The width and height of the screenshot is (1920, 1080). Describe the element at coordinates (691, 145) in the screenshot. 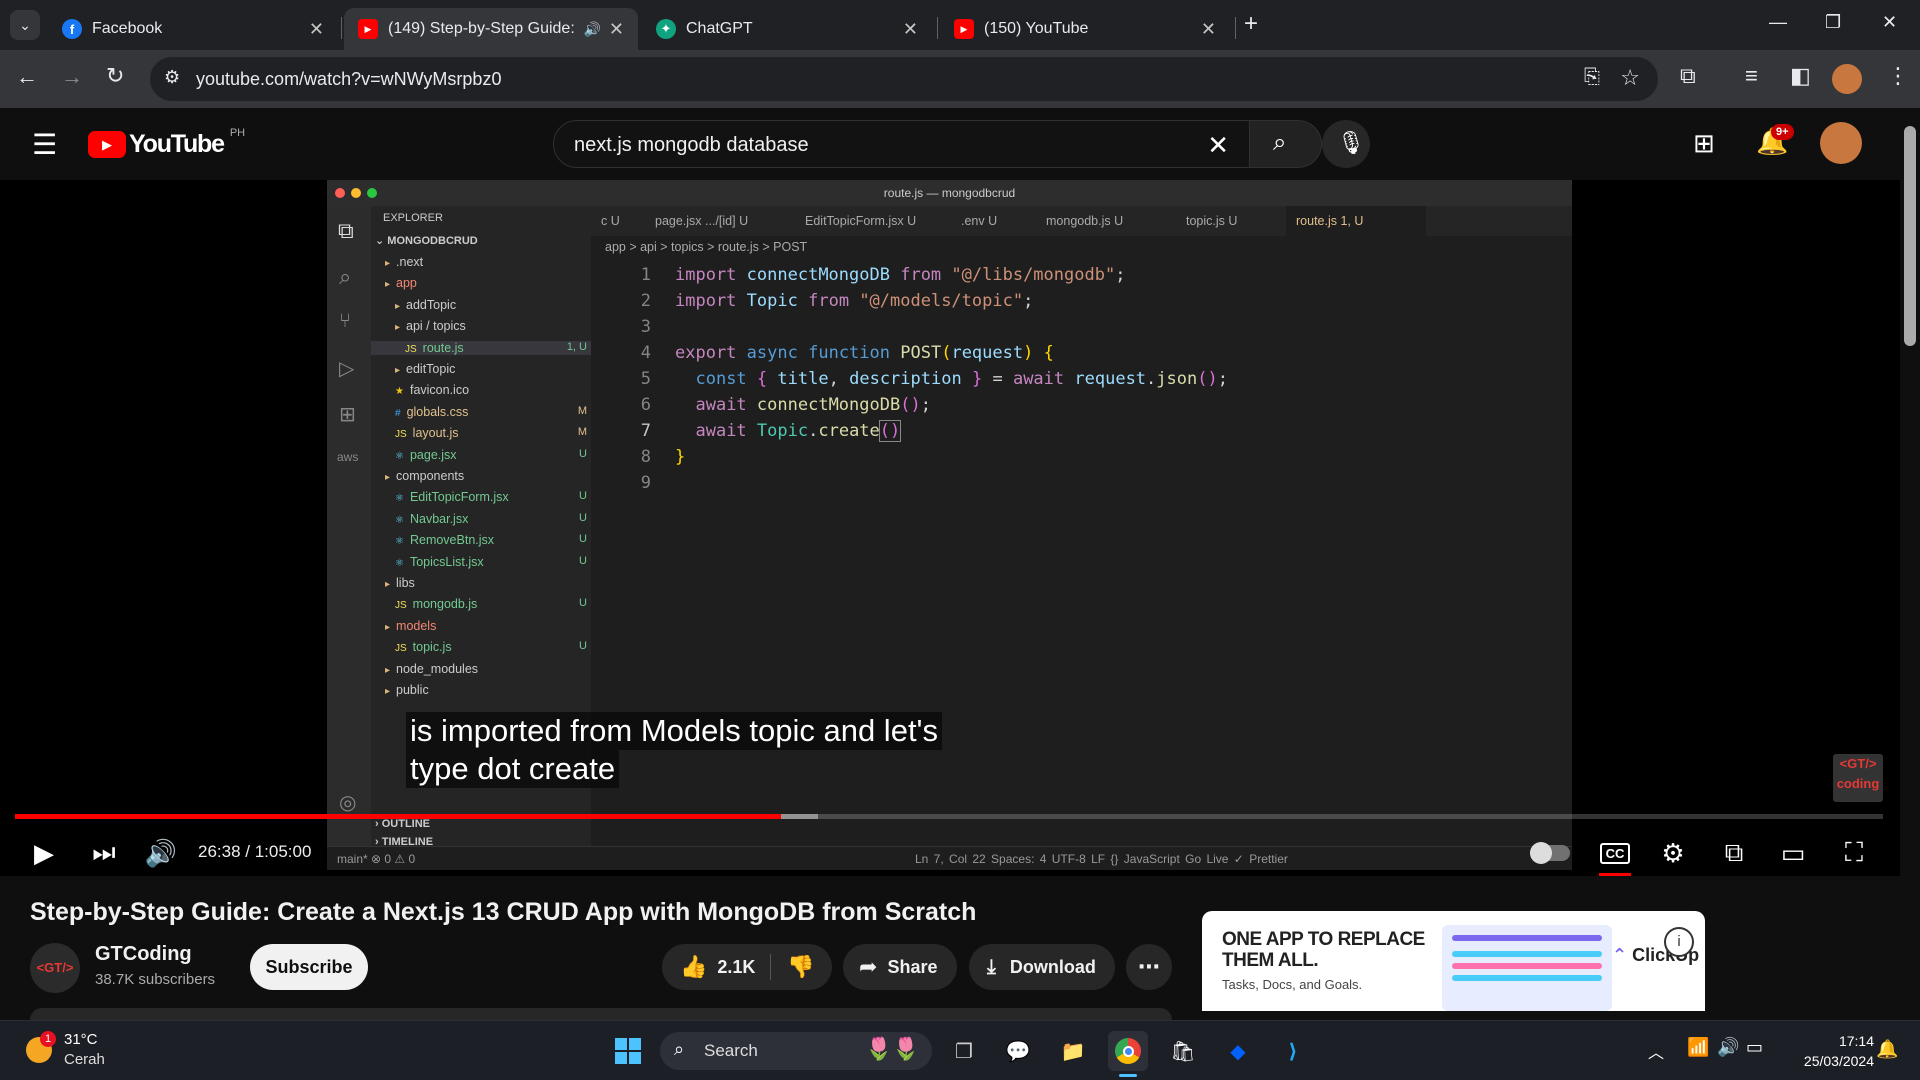

I see `search-query-text: next.js mongodb database` at that location.